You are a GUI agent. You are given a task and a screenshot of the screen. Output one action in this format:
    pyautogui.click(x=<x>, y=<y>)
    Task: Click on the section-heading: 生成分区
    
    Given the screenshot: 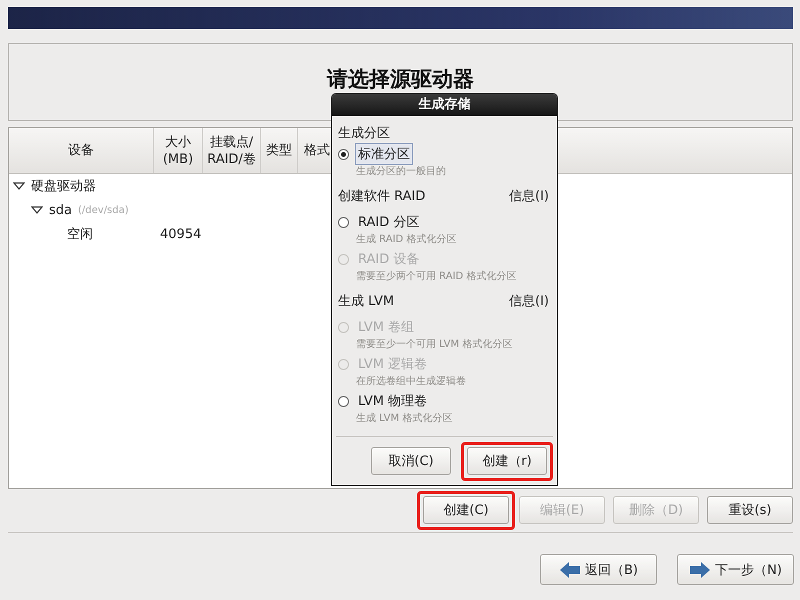 What is the action you would take?
    pyautogui.click(x=364, y=133)
    